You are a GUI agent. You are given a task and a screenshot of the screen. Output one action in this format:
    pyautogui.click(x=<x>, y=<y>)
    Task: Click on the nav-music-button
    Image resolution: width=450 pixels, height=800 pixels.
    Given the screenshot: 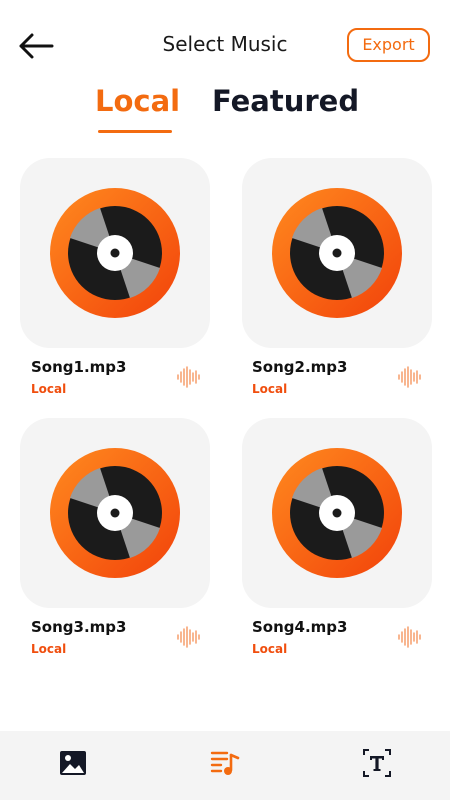 What is the action you would take?
    pyautogui.click(x=225, y=763)
    